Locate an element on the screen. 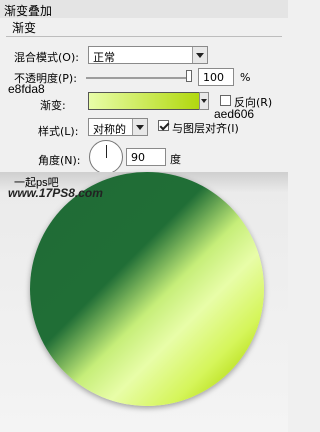 This screenshot has width=320, height=432. angle-needle is located at coordinates (106, 151).